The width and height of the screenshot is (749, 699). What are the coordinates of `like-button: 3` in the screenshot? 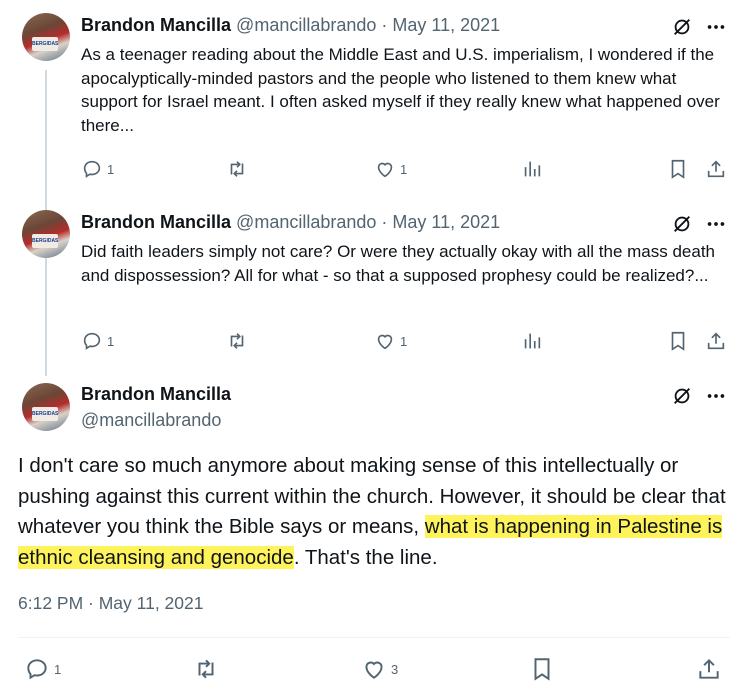 It's located at (379, 669).